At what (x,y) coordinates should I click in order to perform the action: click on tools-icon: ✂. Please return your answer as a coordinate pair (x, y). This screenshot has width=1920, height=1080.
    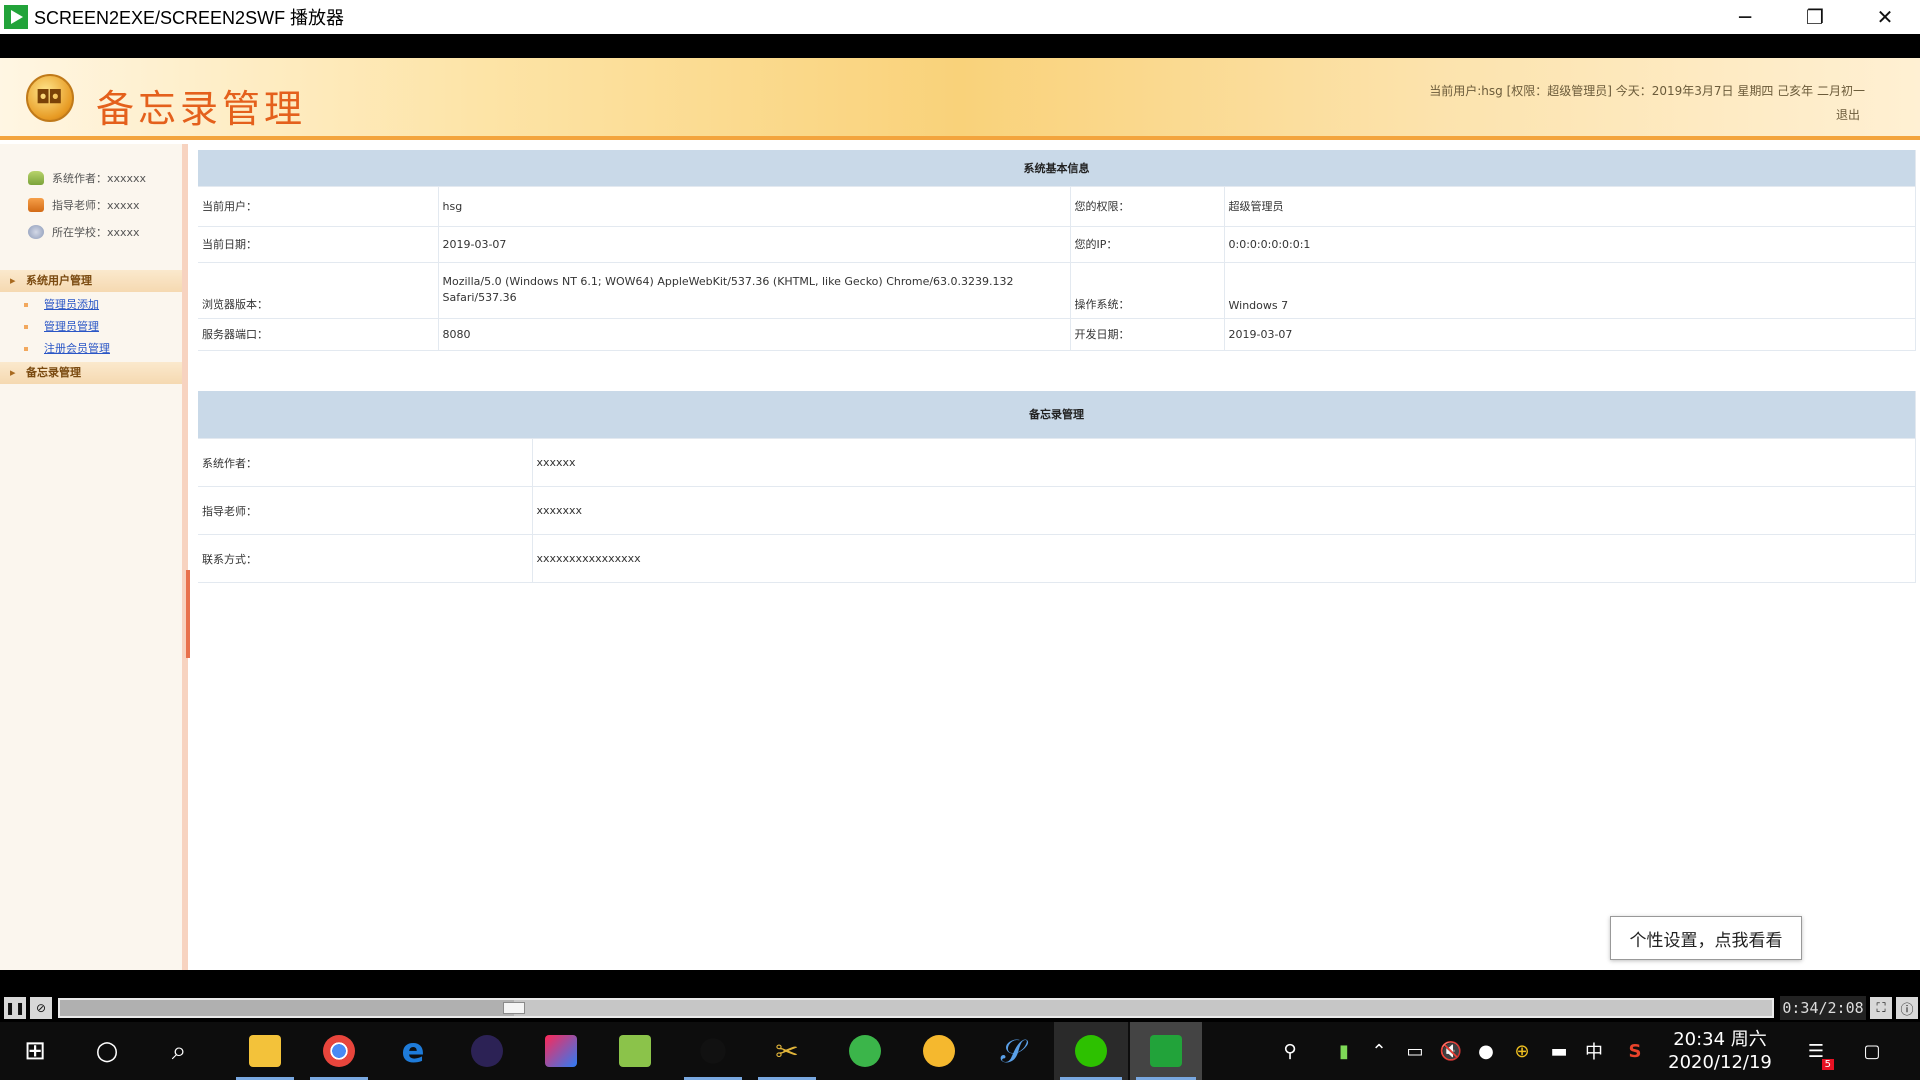
    Looking at the image, I should click on (787, 1051).